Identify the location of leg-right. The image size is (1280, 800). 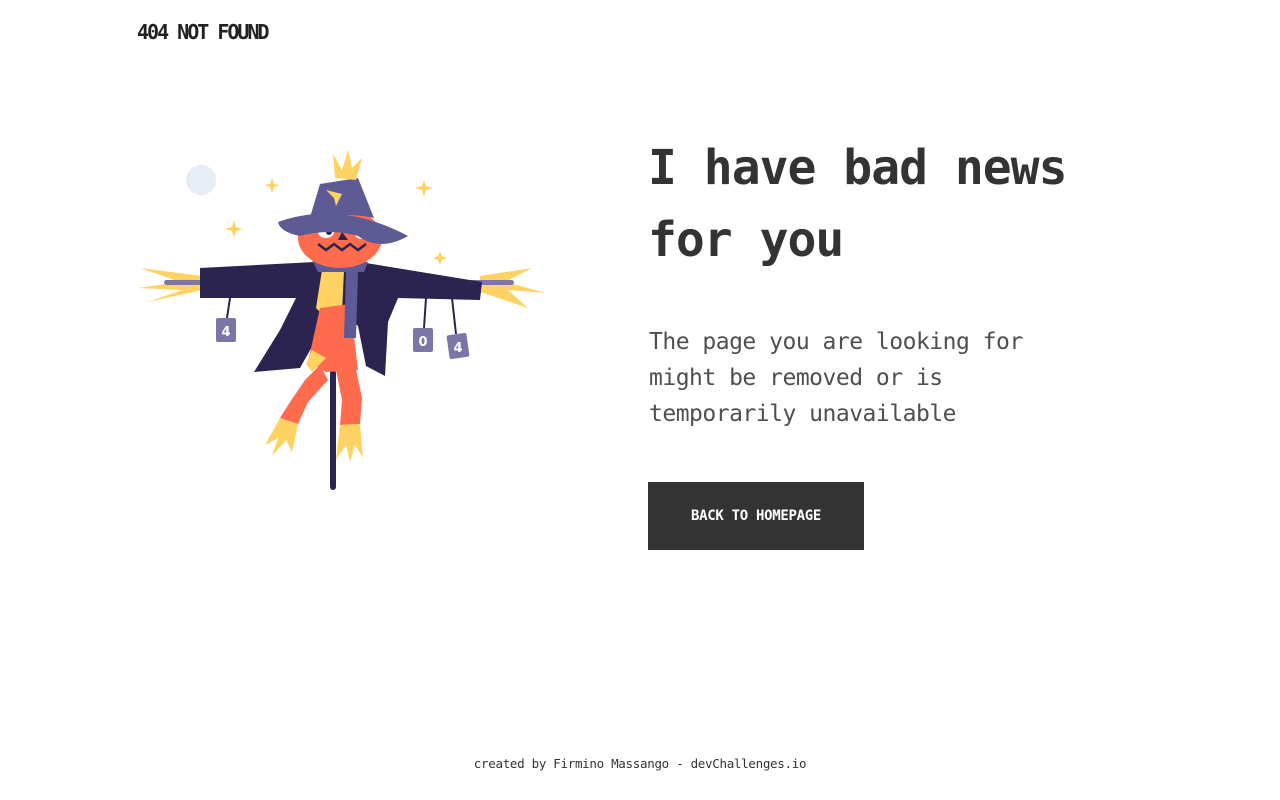
(348, 395).